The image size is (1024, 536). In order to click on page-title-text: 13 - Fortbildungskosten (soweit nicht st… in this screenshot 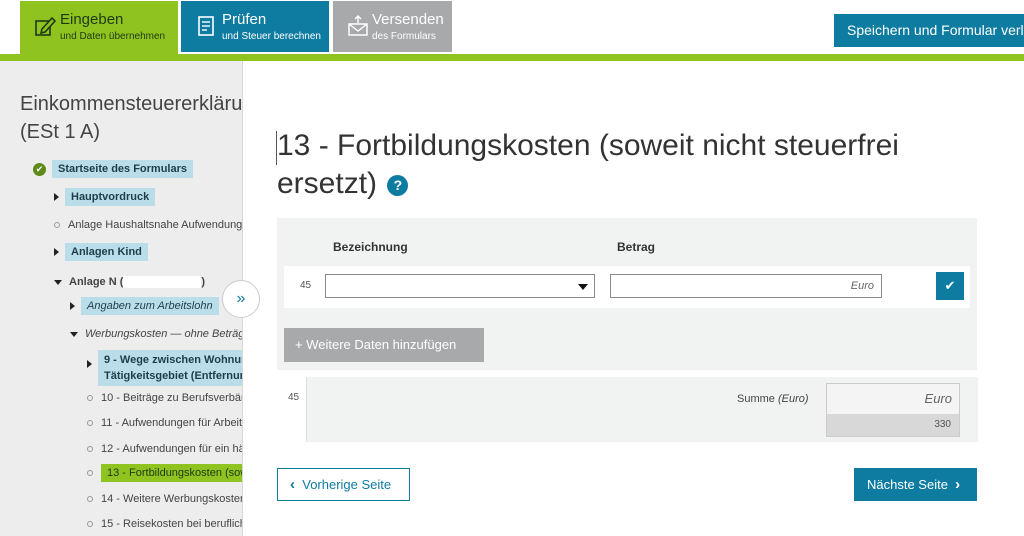, I will do `click(588, 164)`.